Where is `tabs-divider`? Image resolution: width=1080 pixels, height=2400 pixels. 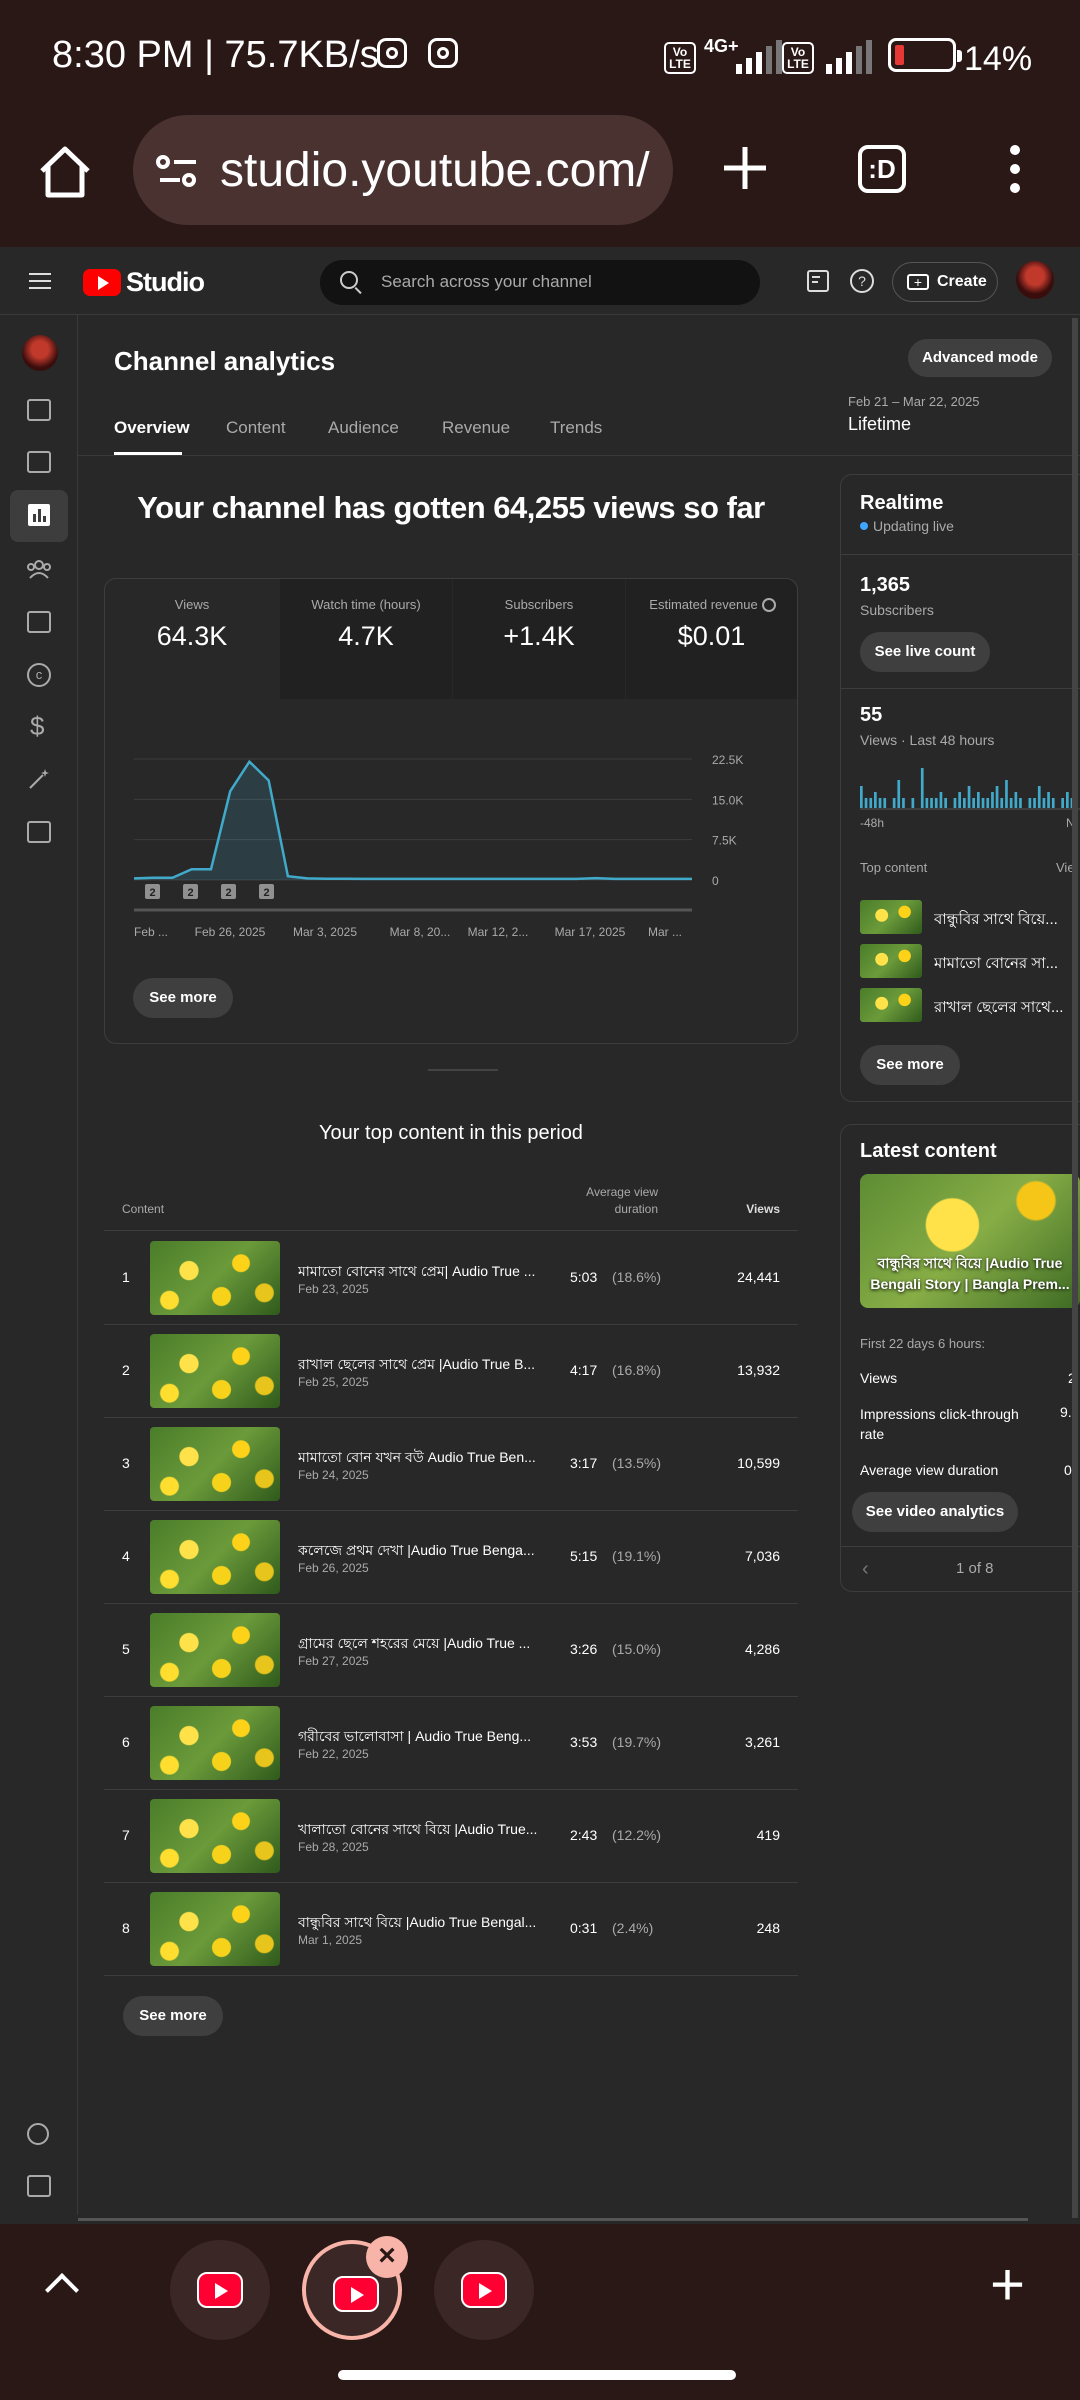
tabs-divider is located at coordinates (579, 455).